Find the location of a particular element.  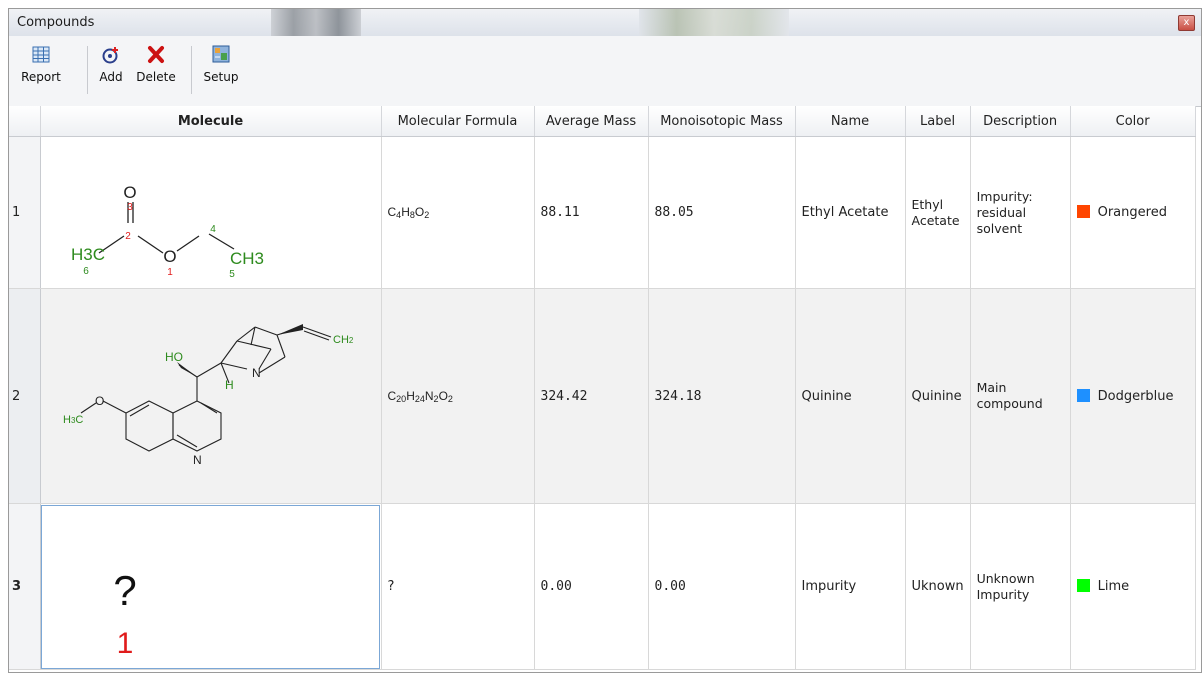

atom-index: 6 is located at coordinates (86, 271).